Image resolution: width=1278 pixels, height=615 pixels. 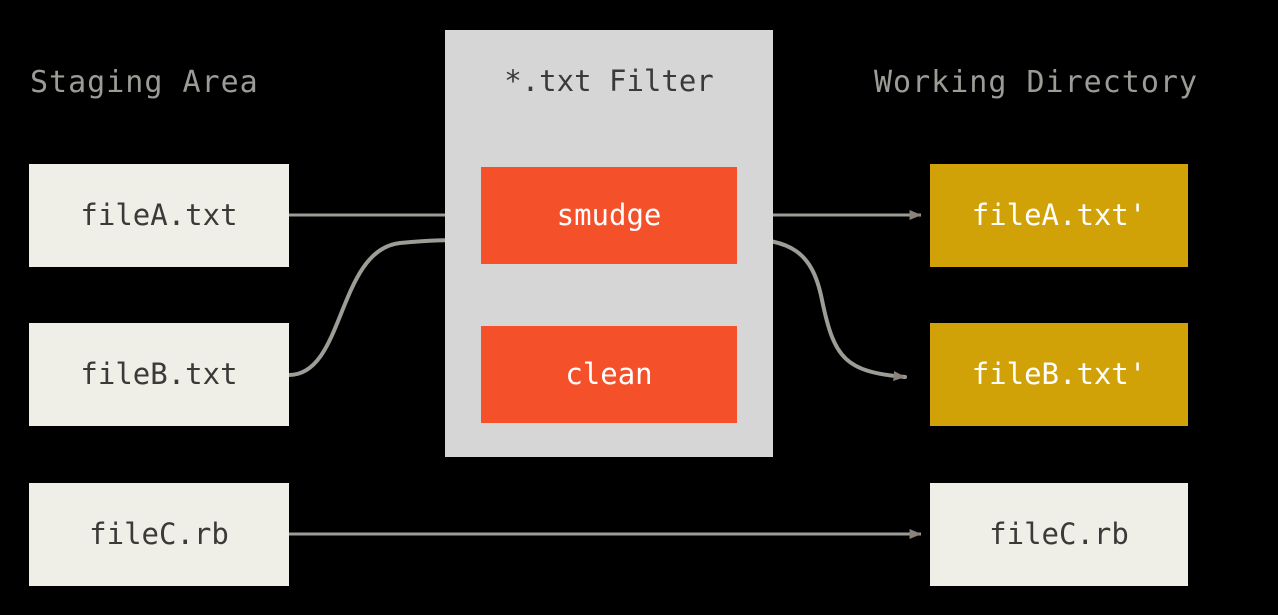 I want to click on column-heading-staging-area: Staging Area, so click(x=144, y=82).